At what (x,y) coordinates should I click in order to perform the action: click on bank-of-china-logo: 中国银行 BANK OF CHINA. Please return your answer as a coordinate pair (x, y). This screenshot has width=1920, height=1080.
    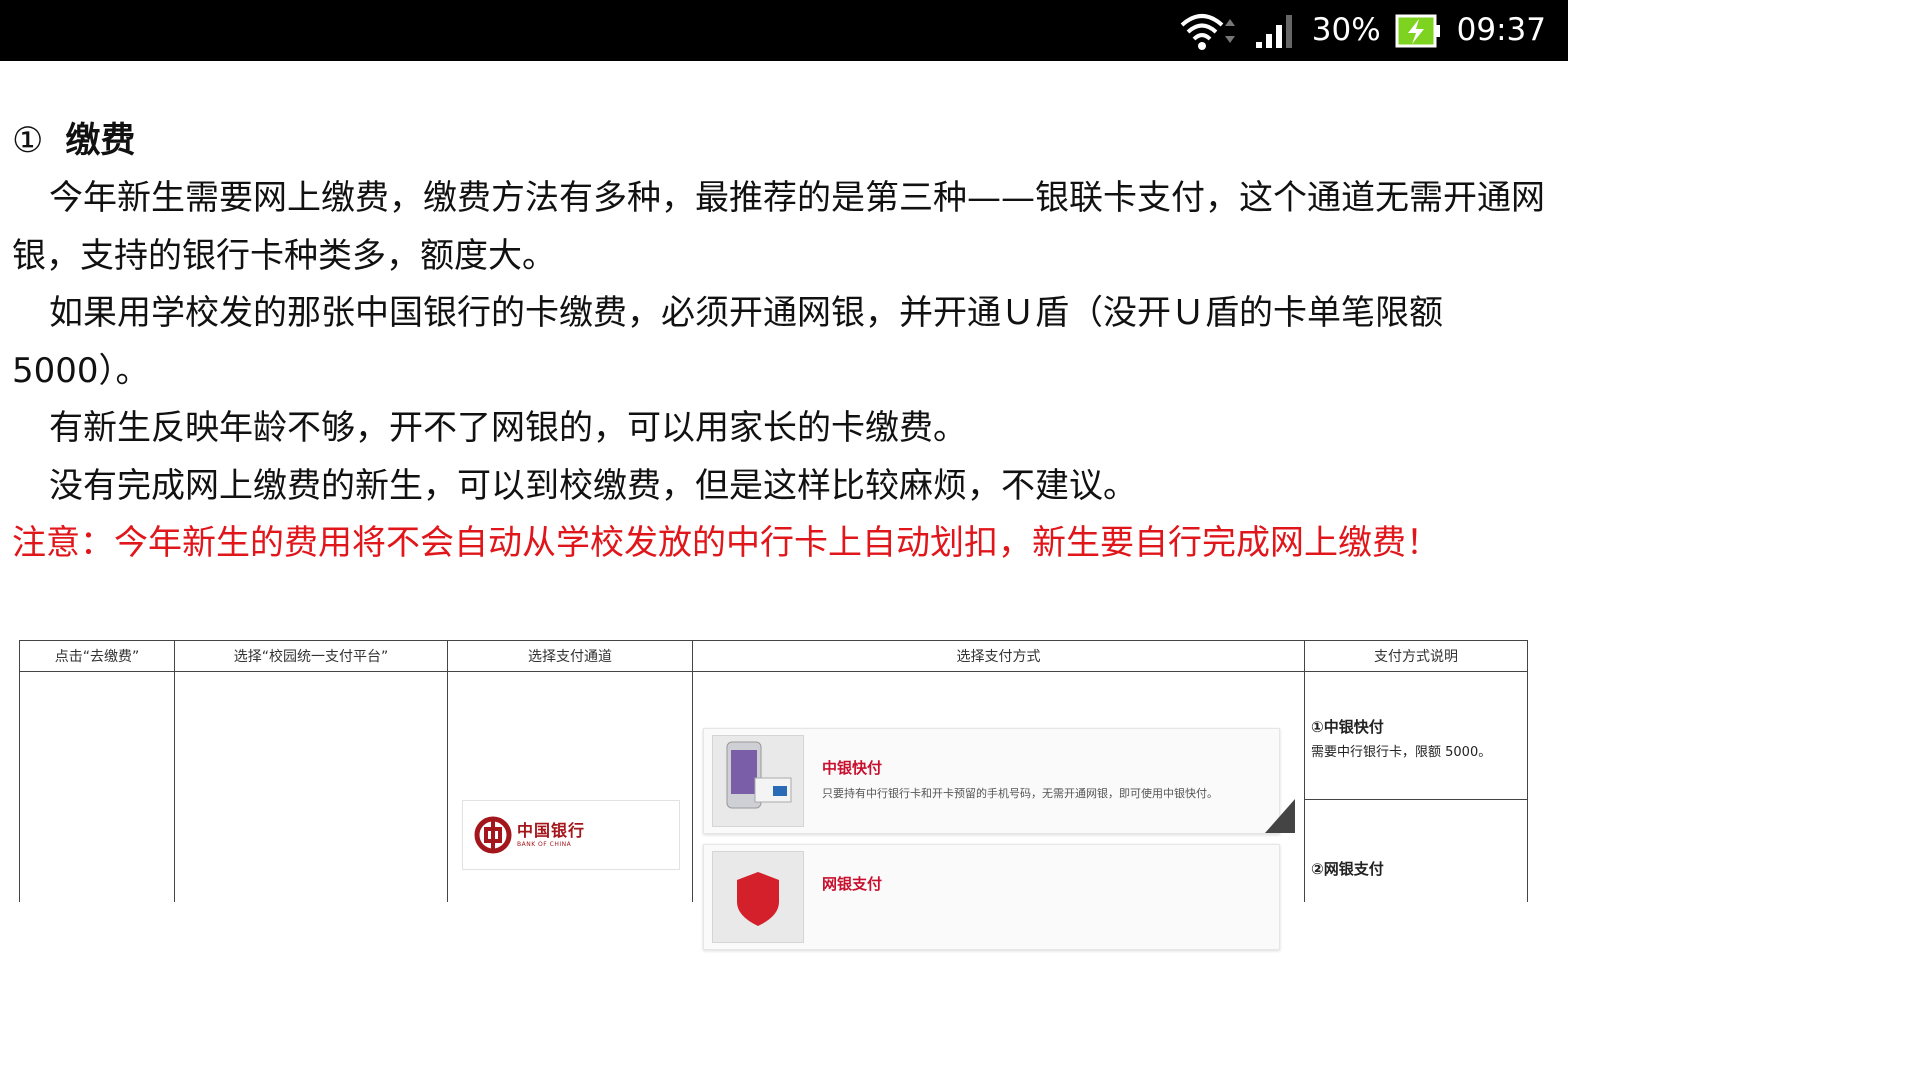
    Looking at the image, I should click on (571, 835).